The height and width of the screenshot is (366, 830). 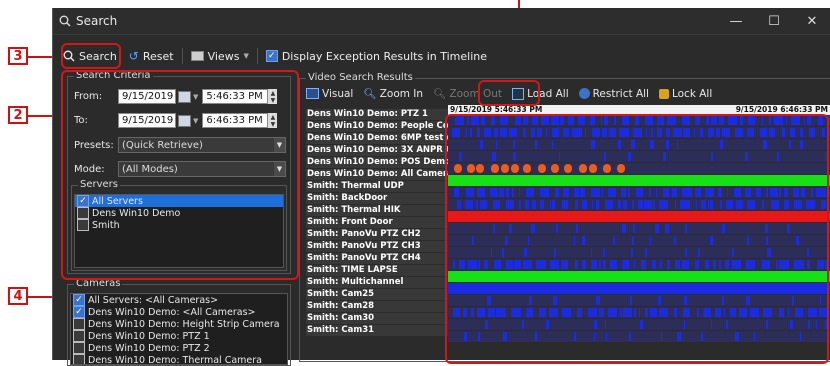 I want to click on to-time-input: 6:46:33 PM, so click(x=235, y=120).